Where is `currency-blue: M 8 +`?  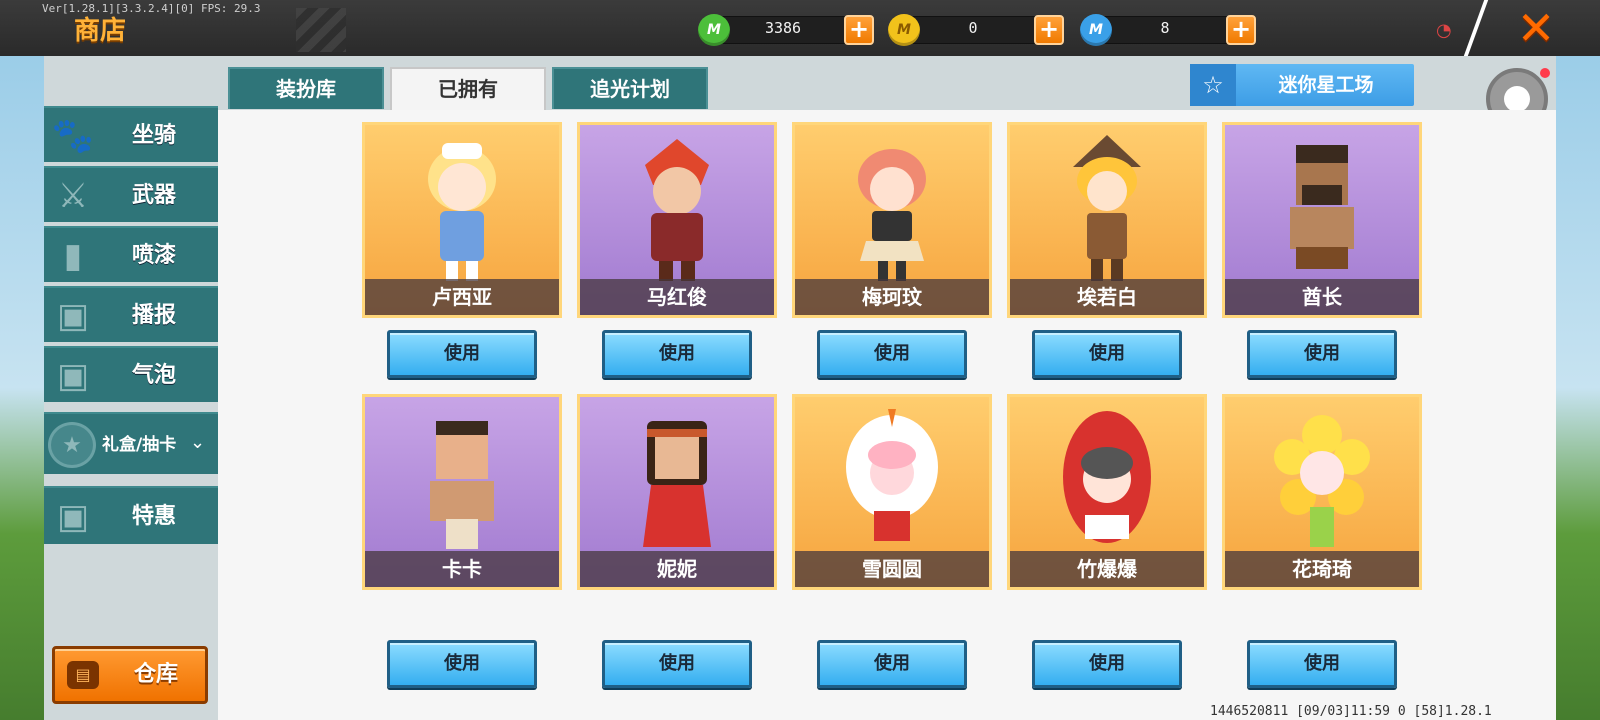
currency-blue: M 8 + is located at coordinates (1170, 30).